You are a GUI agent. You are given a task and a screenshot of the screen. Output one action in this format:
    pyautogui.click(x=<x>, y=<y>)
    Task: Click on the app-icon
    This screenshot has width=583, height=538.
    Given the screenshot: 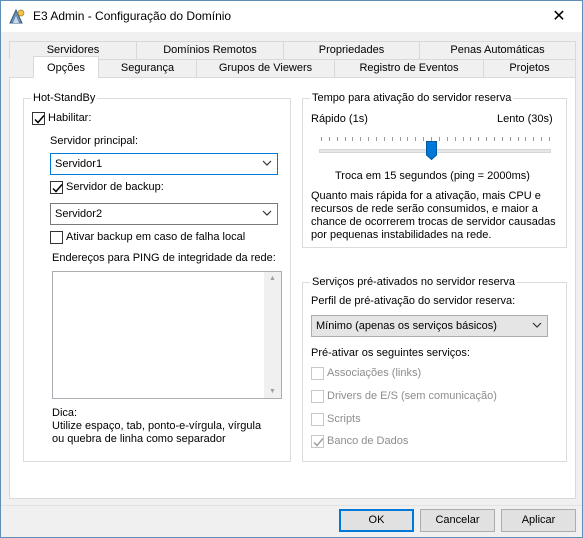 What is the action you would take?
    pyautogui.click(x=17, y=16)
    